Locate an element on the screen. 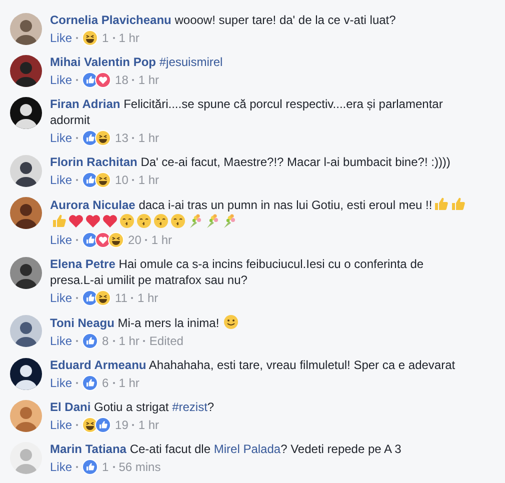  comment-text: Marin Tatiana Ce-ati facut dle Mirel Palada? Vedeti repede pe A 3 is located at coordinates (226, 449).